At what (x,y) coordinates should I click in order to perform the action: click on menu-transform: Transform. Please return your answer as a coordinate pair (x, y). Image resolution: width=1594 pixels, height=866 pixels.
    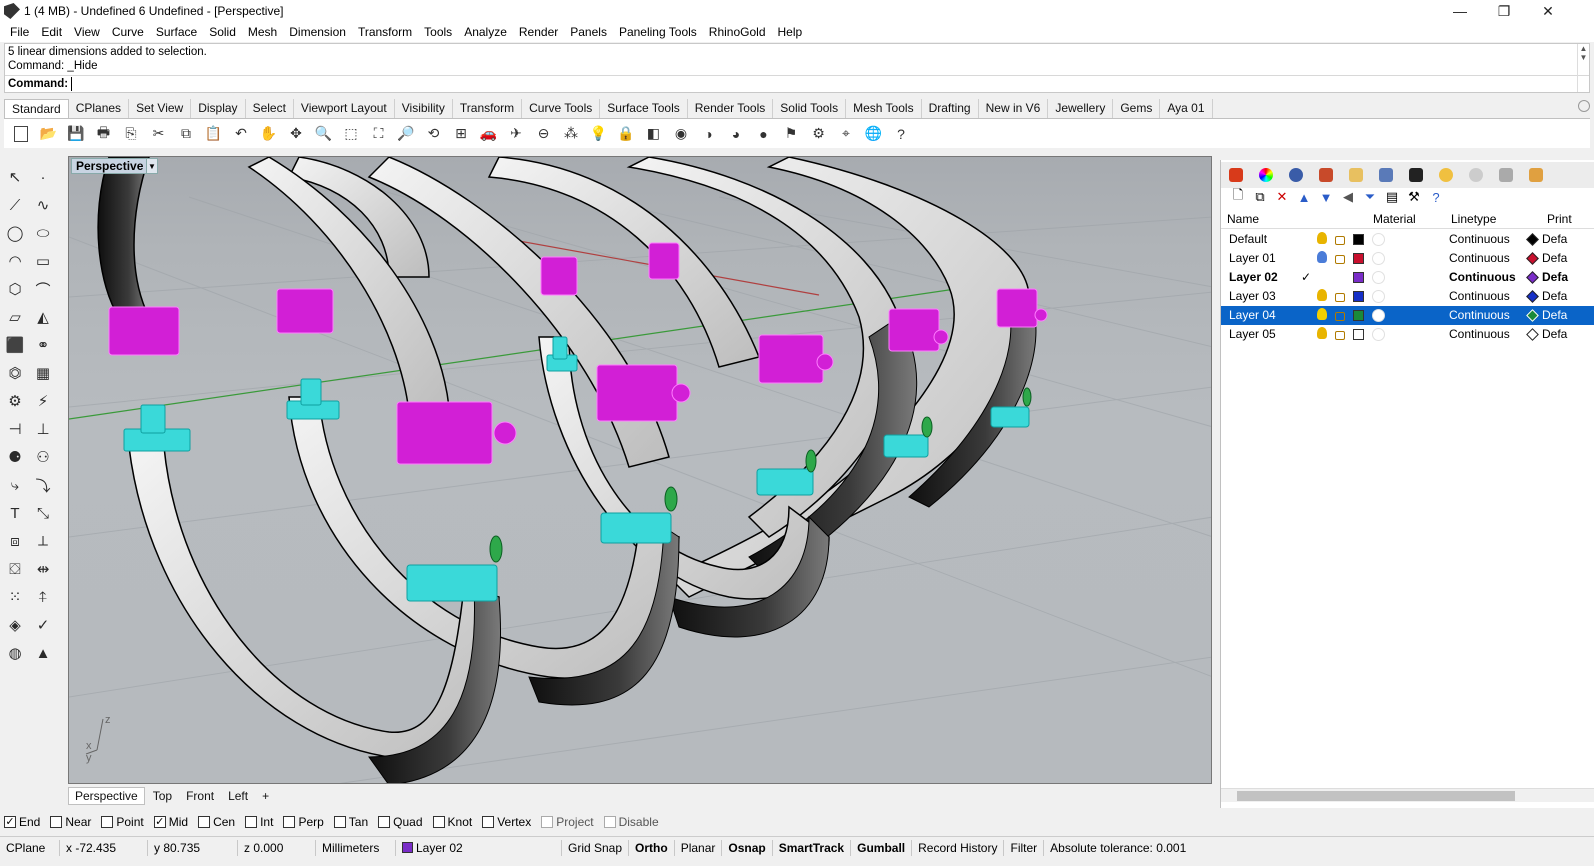
    Looking at the image, I should click on (385, 32).